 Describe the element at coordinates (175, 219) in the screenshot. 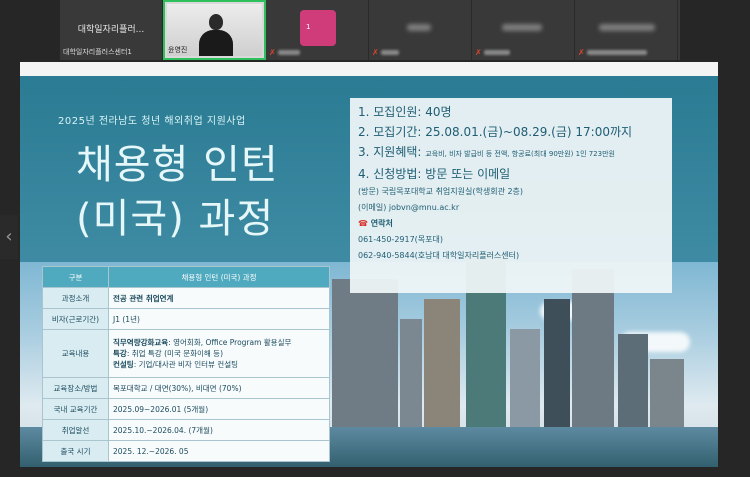

I see `slide-title-line2: (미국) 과정` at that location.